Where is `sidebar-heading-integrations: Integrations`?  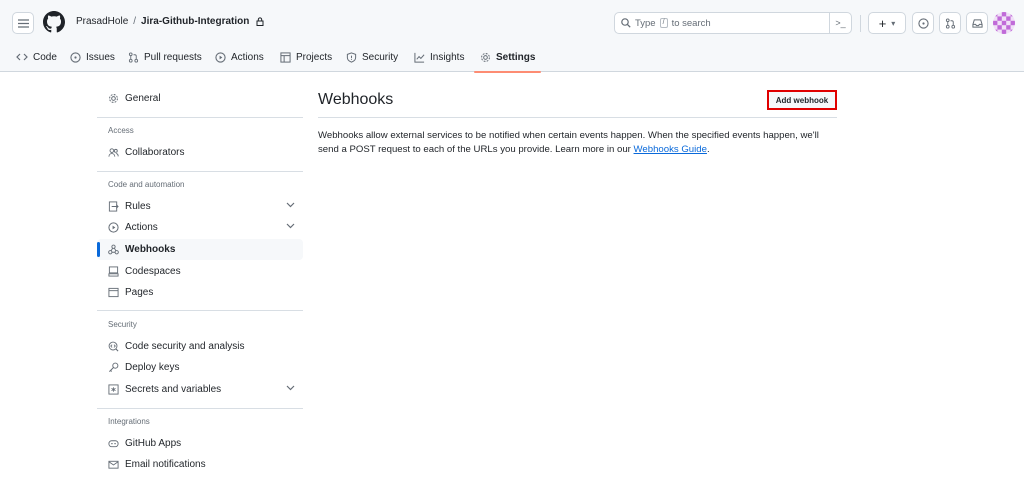 sidebar-heading-integrations: Integrations is located at coordinates (129, 421).